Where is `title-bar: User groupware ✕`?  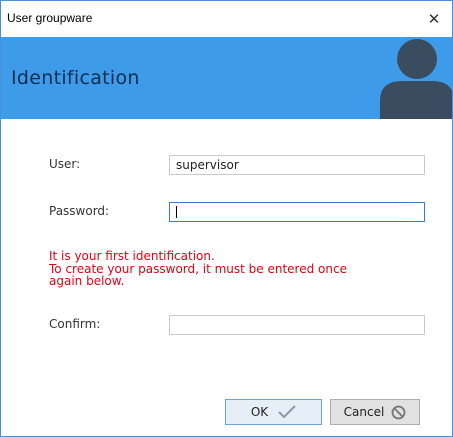
title-bar: User groupware ✕ is located at coordinates (226, 19).